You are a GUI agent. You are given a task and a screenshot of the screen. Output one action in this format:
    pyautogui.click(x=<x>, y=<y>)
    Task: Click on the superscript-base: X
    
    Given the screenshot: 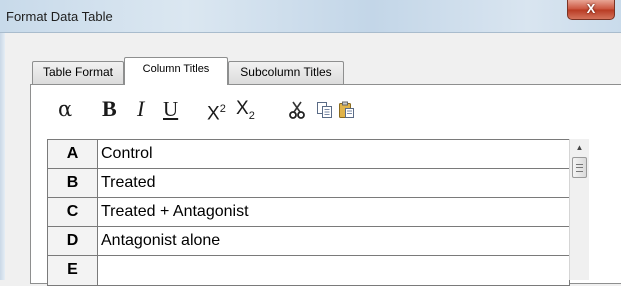 What is the action you would take?
    pyautogui.click(x=213, y=114)
    